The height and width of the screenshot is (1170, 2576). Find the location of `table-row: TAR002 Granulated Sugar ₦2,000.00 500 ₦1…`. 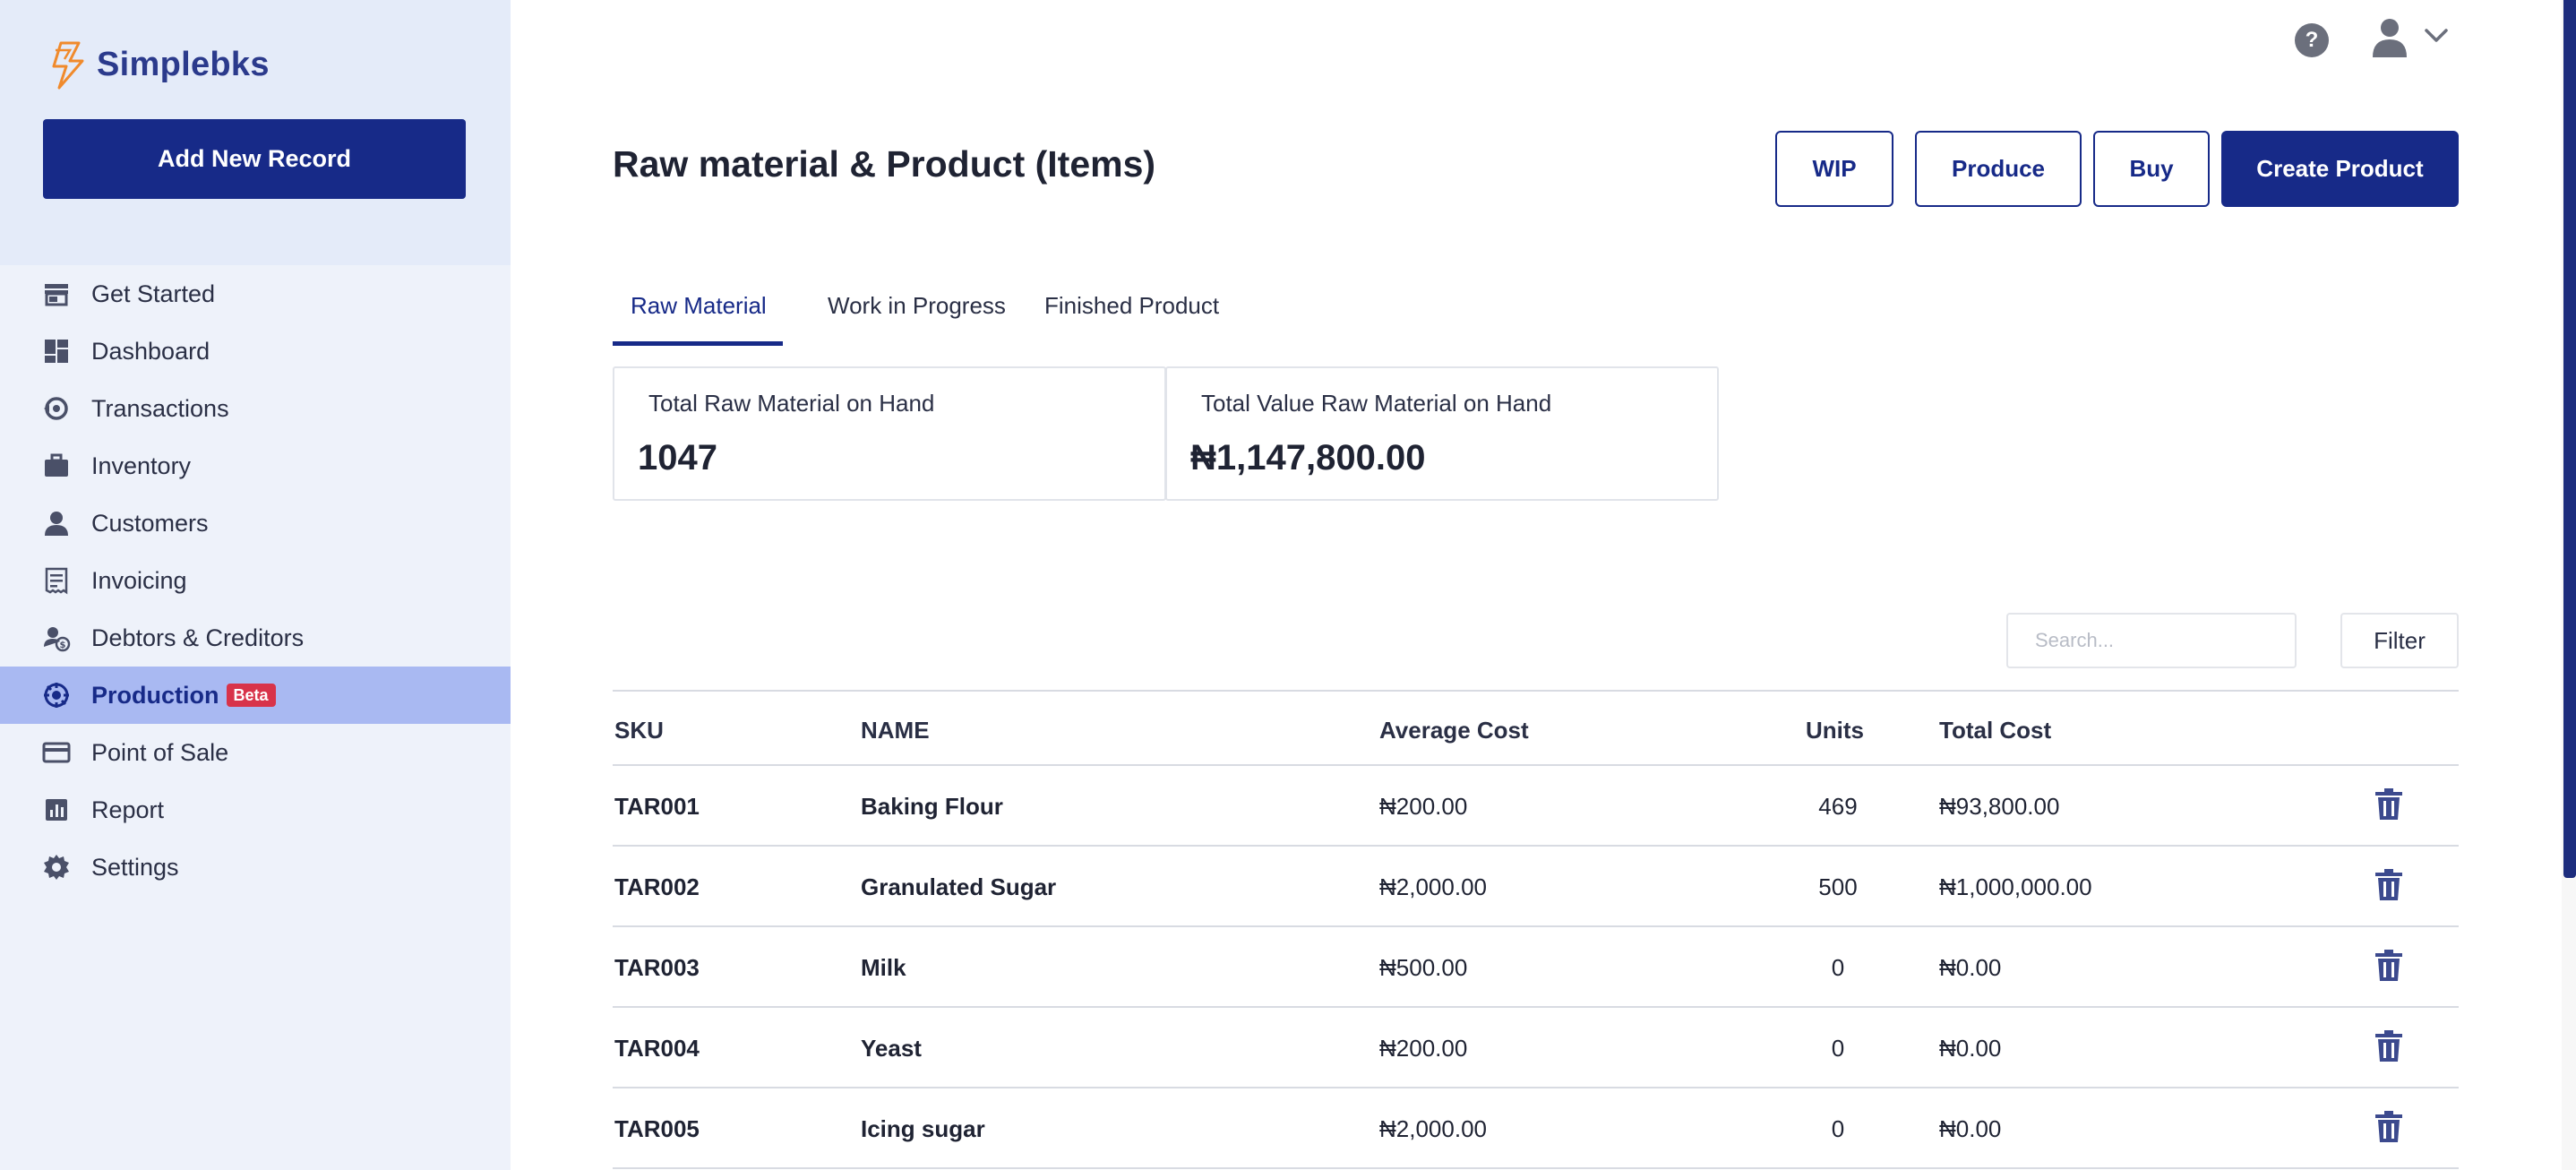

table-row: TAR002 Granulated Sugar ₦2,000.00 500 ₦1… is located at coordinates (1536, 887).